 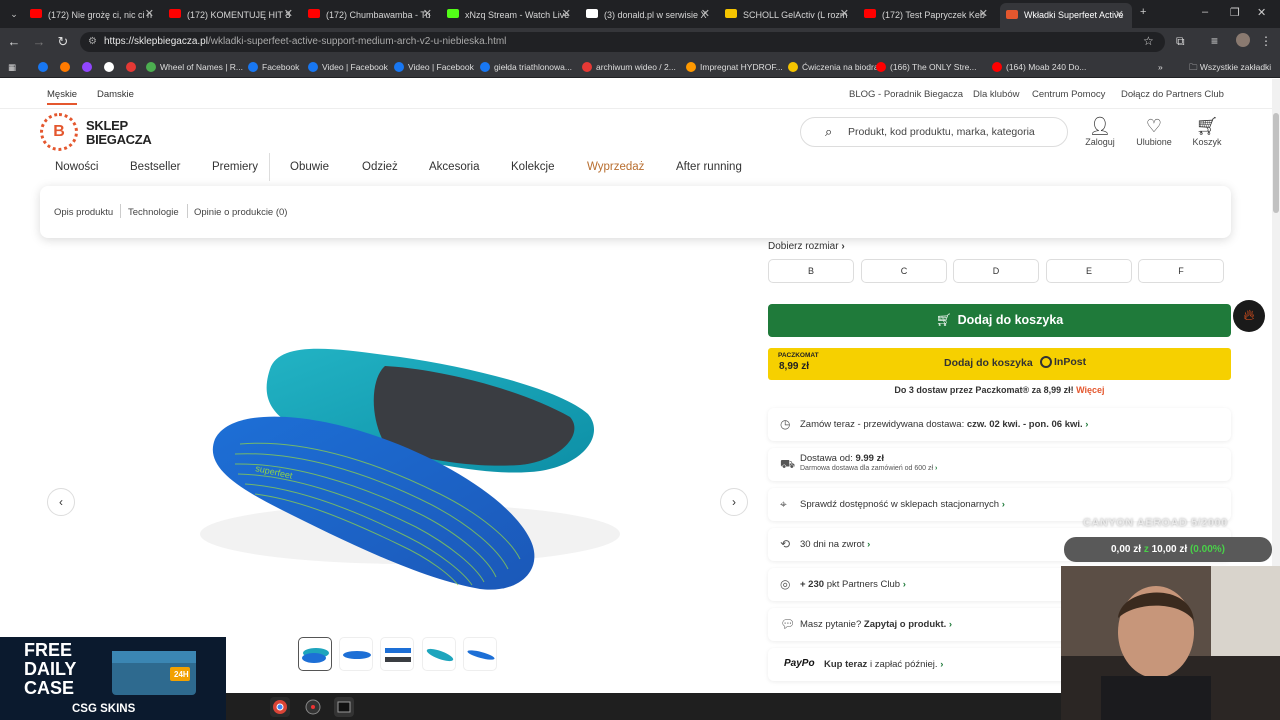 I want to click on nav-item-collections: Kolekcje, so click(x=532, y=167).